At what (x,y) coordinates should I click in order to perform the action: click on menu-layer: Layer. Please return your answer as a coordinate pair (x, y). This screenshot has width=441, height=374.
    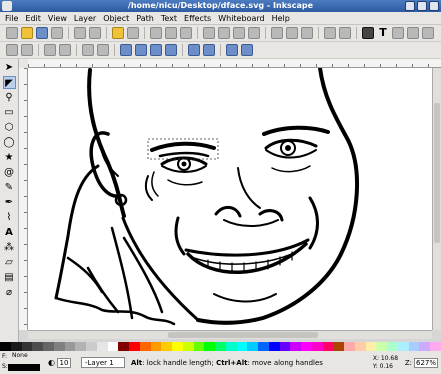
    Looking at the image, I should click on (85, 18).